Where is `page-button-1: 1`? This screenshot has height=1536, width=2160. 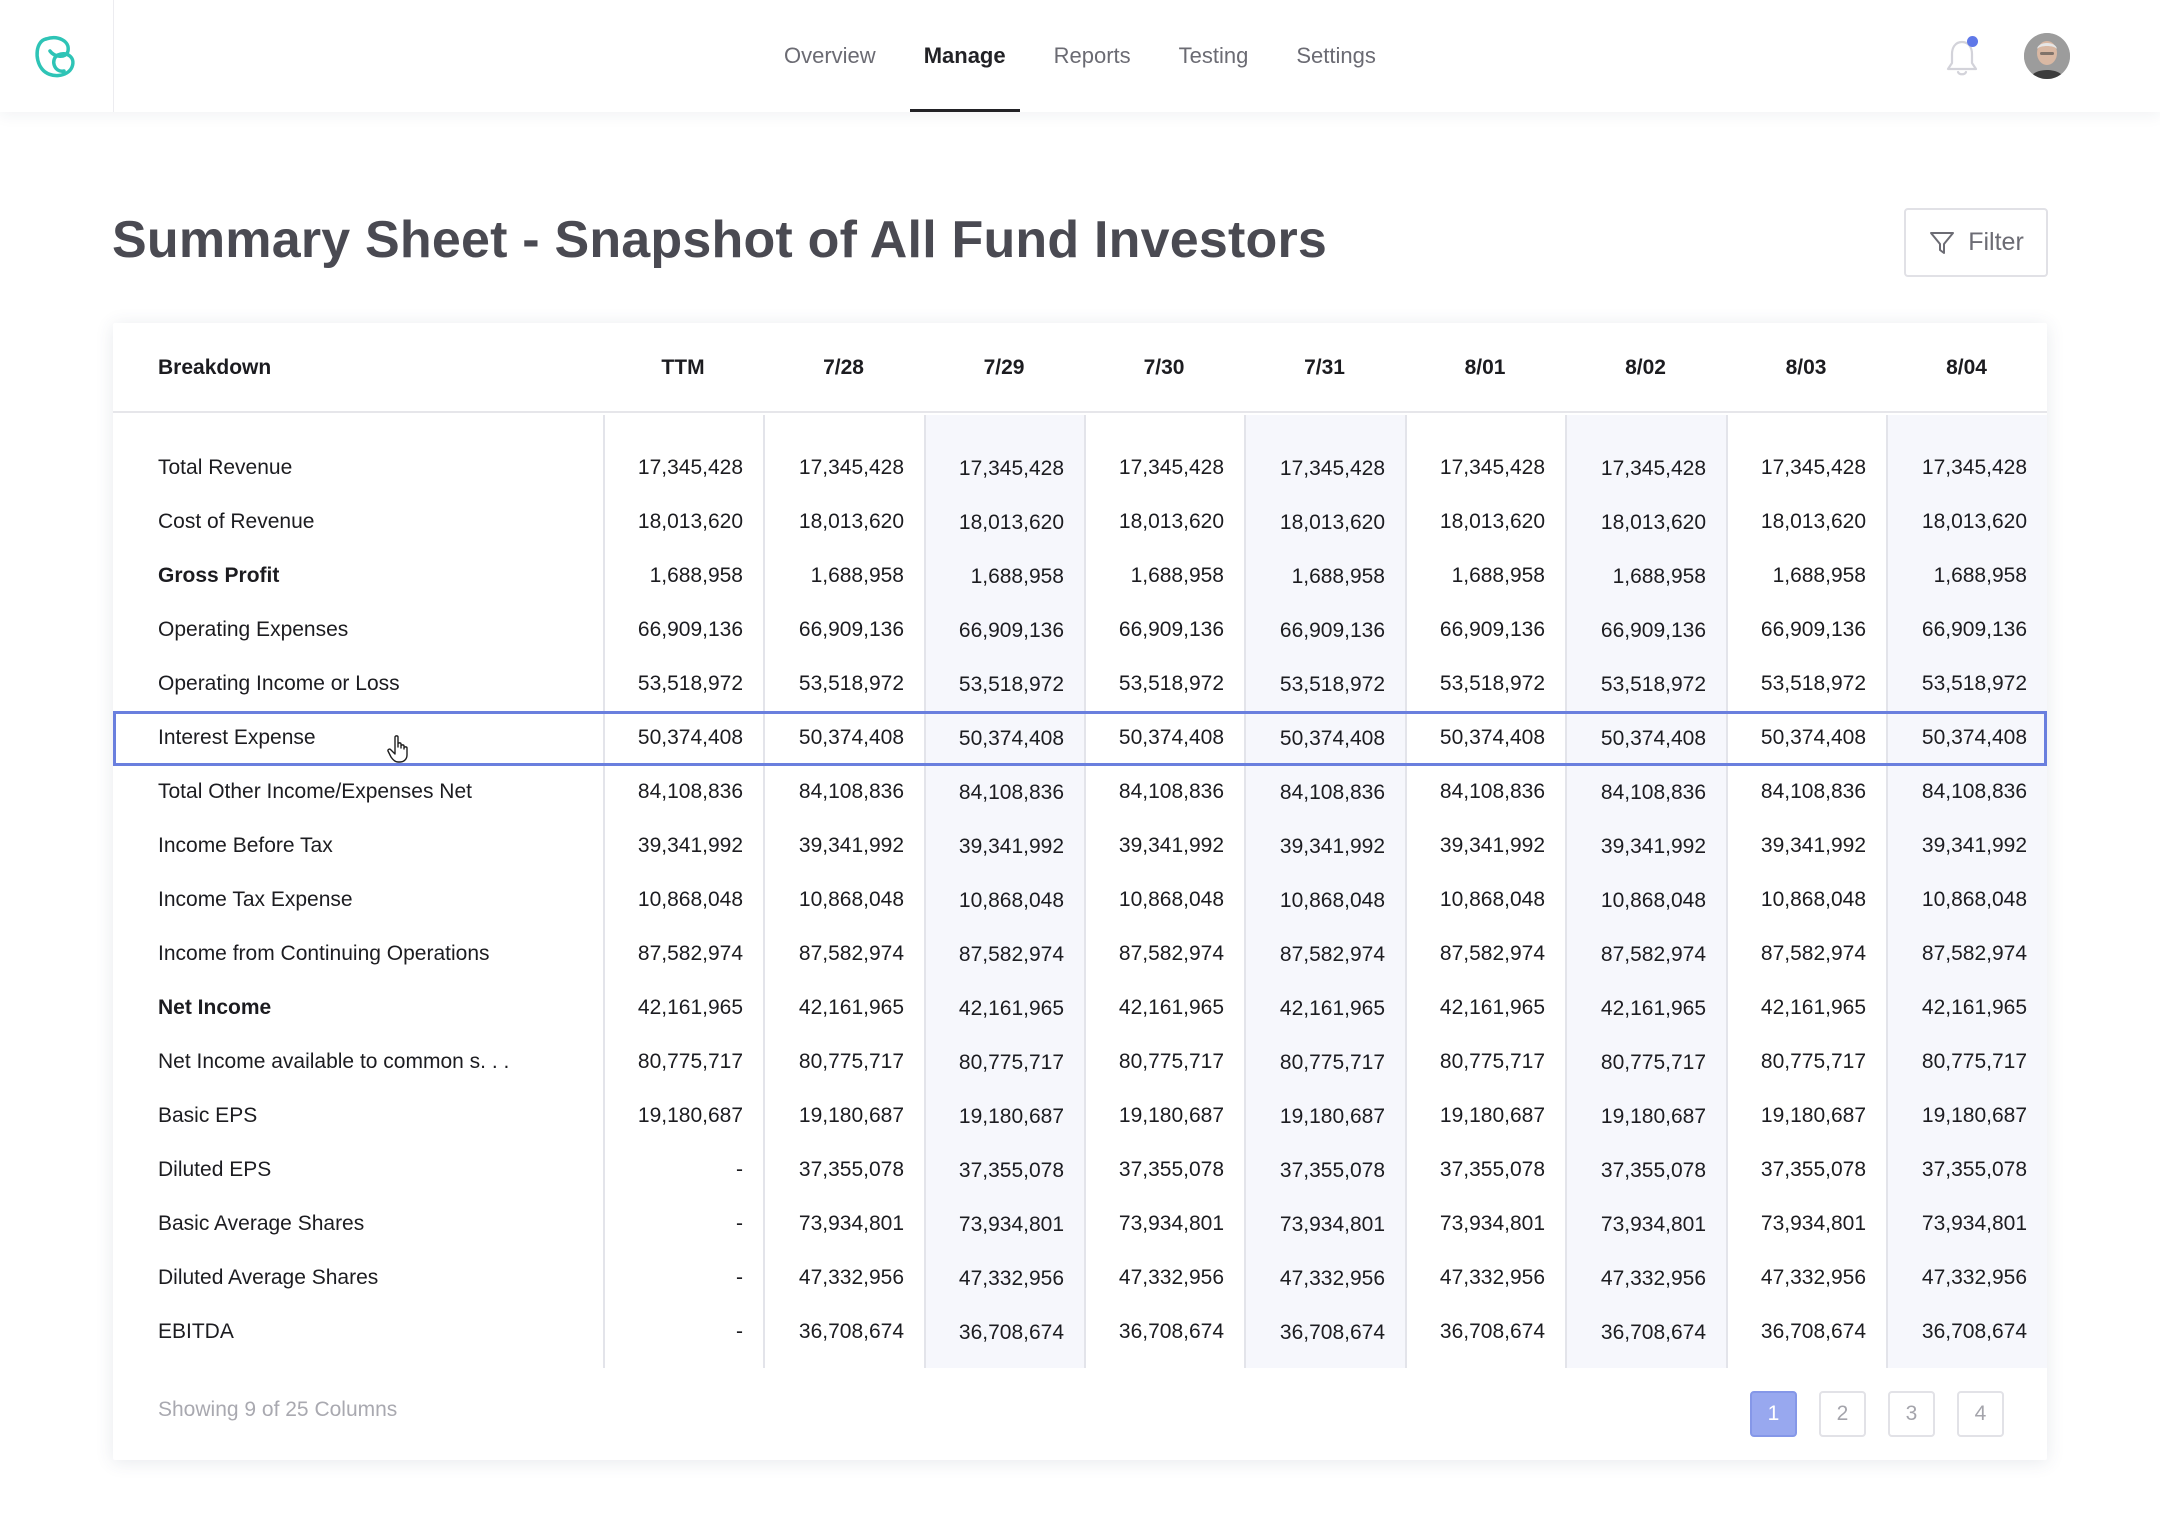 page-button-1: 1 is located at coordinates (1773, 1414).